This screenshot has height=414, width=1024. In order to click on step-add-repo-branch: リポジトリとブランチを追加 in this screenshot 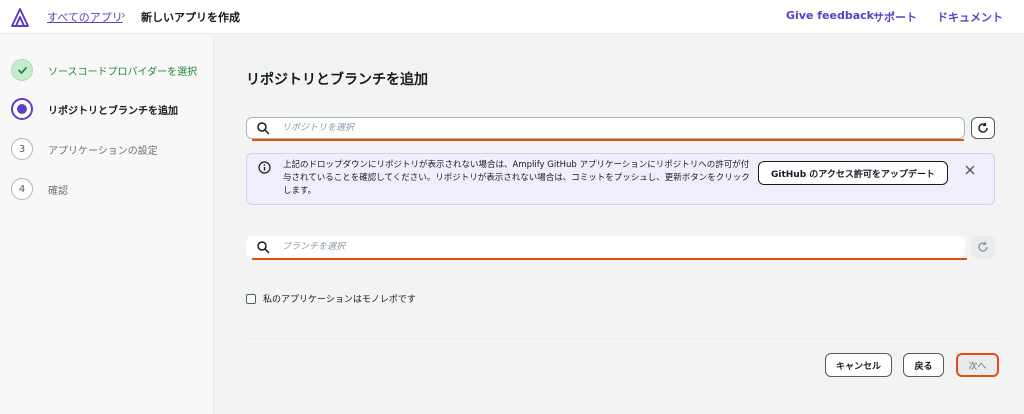, I will do `click(94, 109)`.